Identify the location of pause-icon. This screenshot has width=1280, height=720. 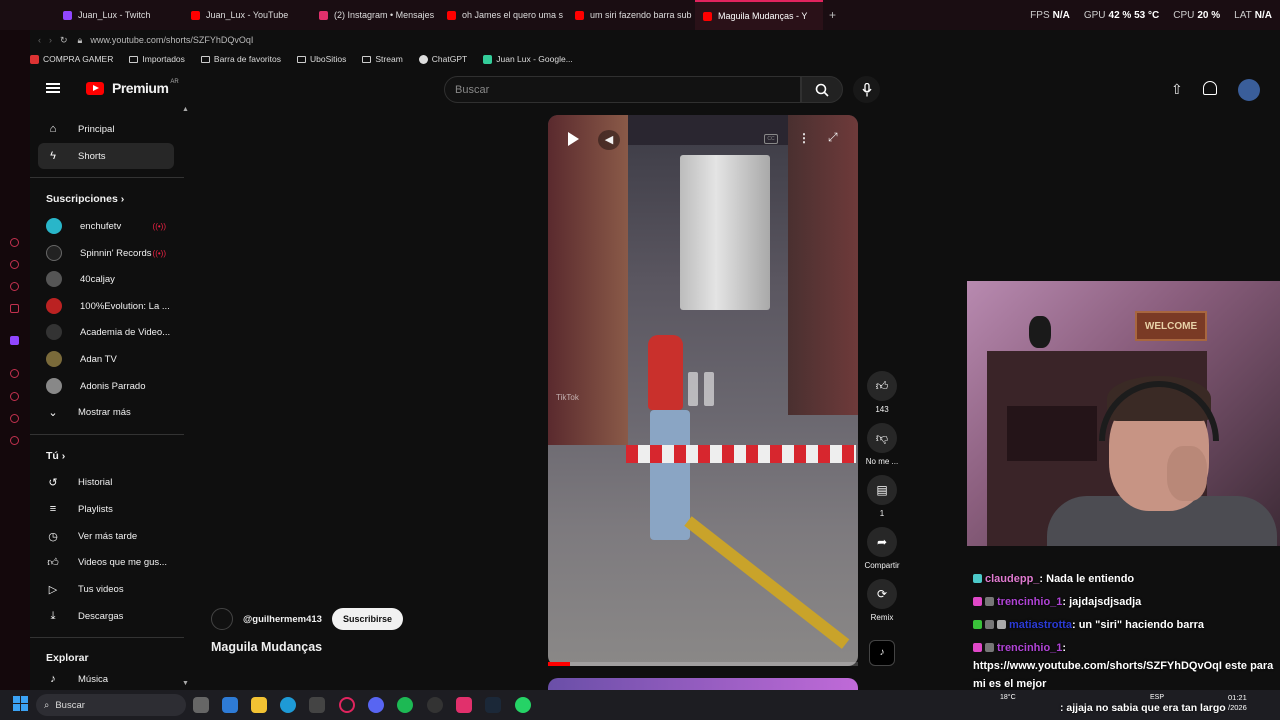
(703, 389).